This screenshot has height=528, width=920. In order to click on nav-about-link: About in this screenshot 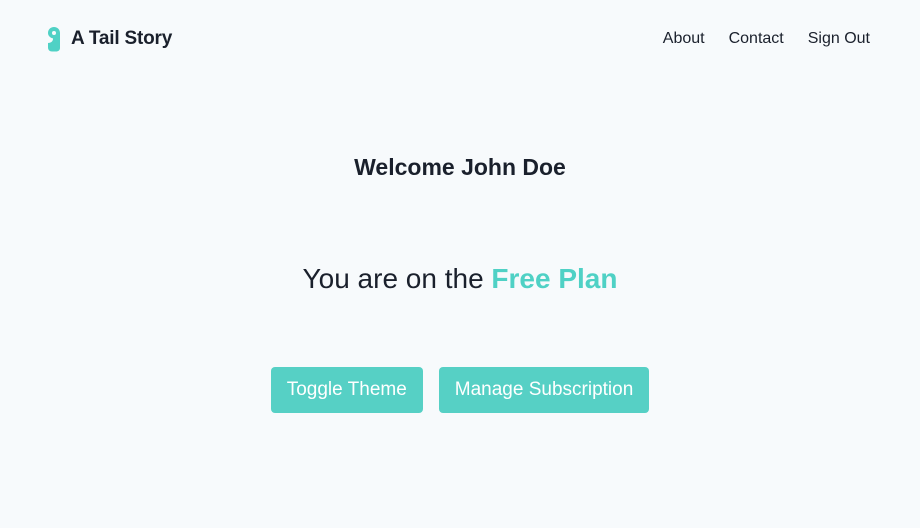, I will do `click(684, 39)`.